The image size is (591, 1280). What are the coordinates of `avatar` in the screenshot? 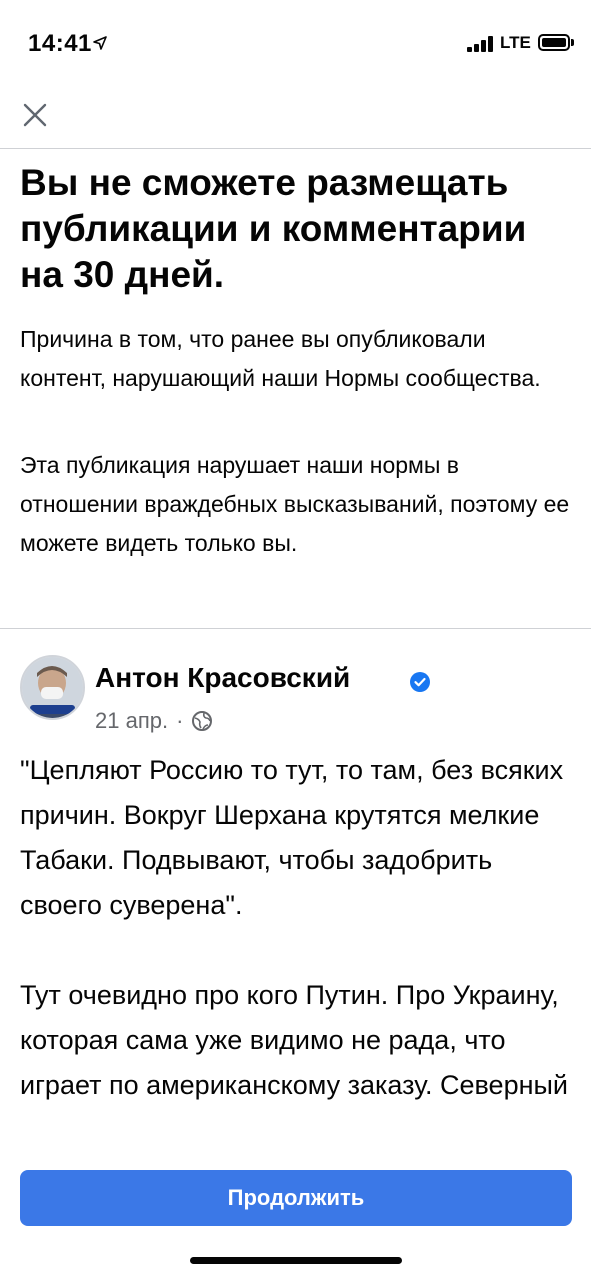 It's located at (52, 687).